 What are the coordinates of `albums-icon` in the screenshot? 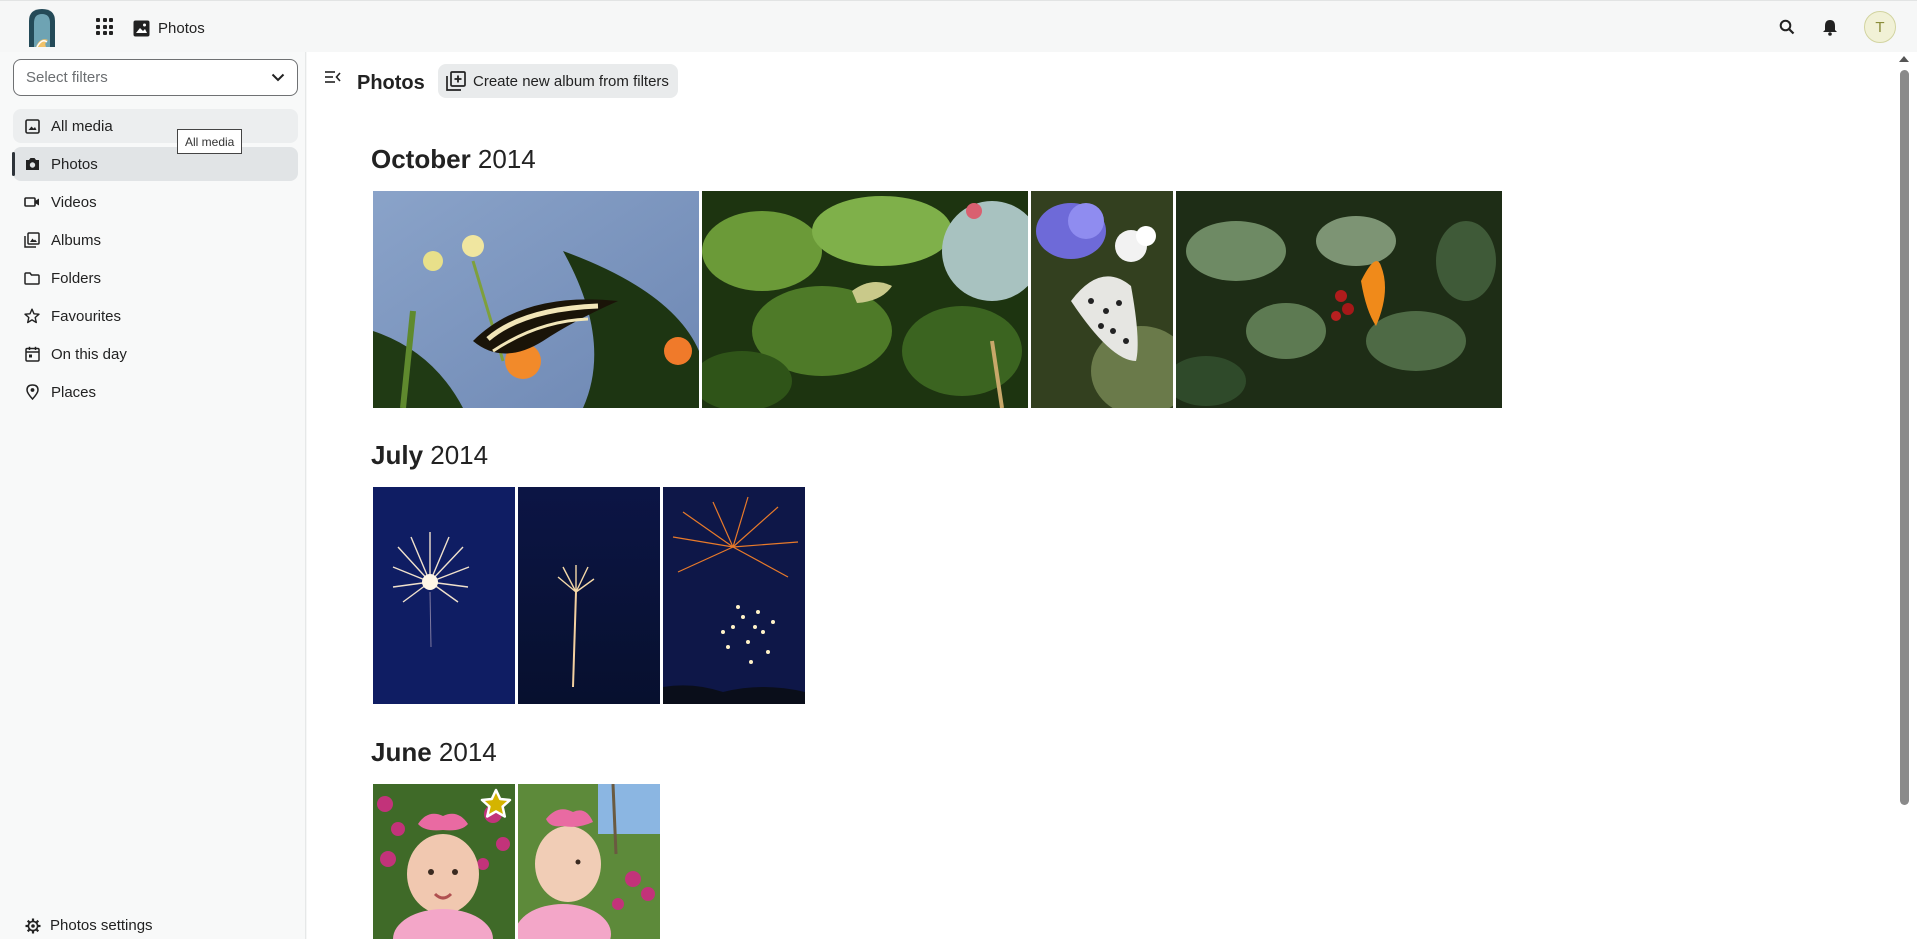 It's located at (32, 240).